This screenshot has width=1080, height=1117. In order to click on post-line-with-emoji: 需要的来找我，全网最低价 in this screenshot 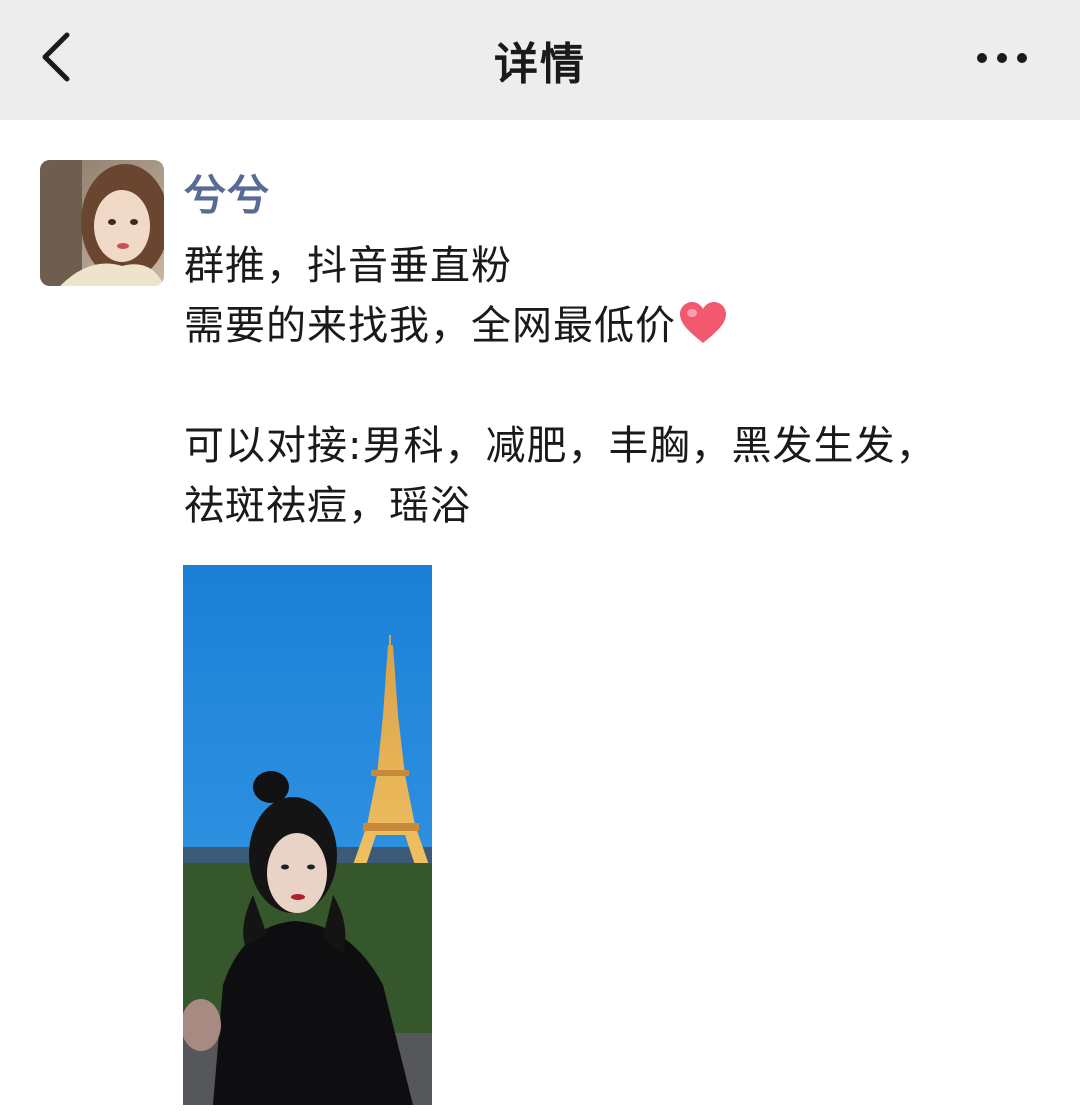, I will do `click(614, 326)`.